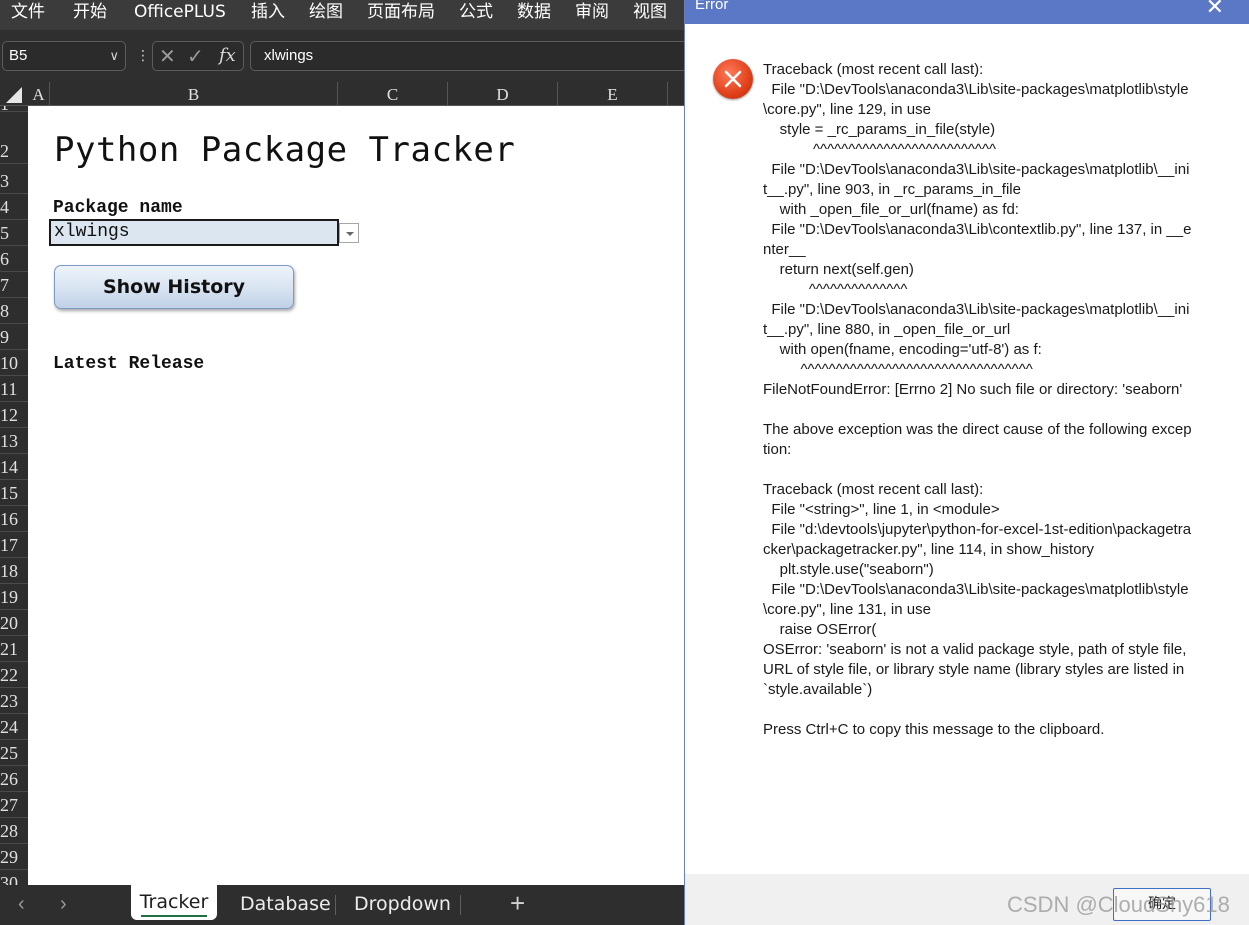 Image resolution: width=1249 pixels, height=925 pixels. I want to click on row-header: 13, so click(14, 441).